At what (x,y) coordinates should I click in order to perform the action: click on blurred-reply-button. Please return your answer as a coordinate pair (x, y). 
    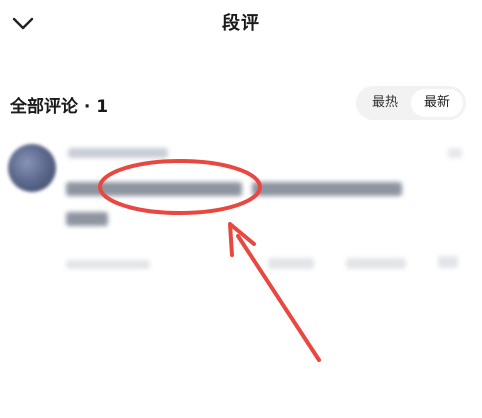
    Looking at the image, I should click on (376, 263).